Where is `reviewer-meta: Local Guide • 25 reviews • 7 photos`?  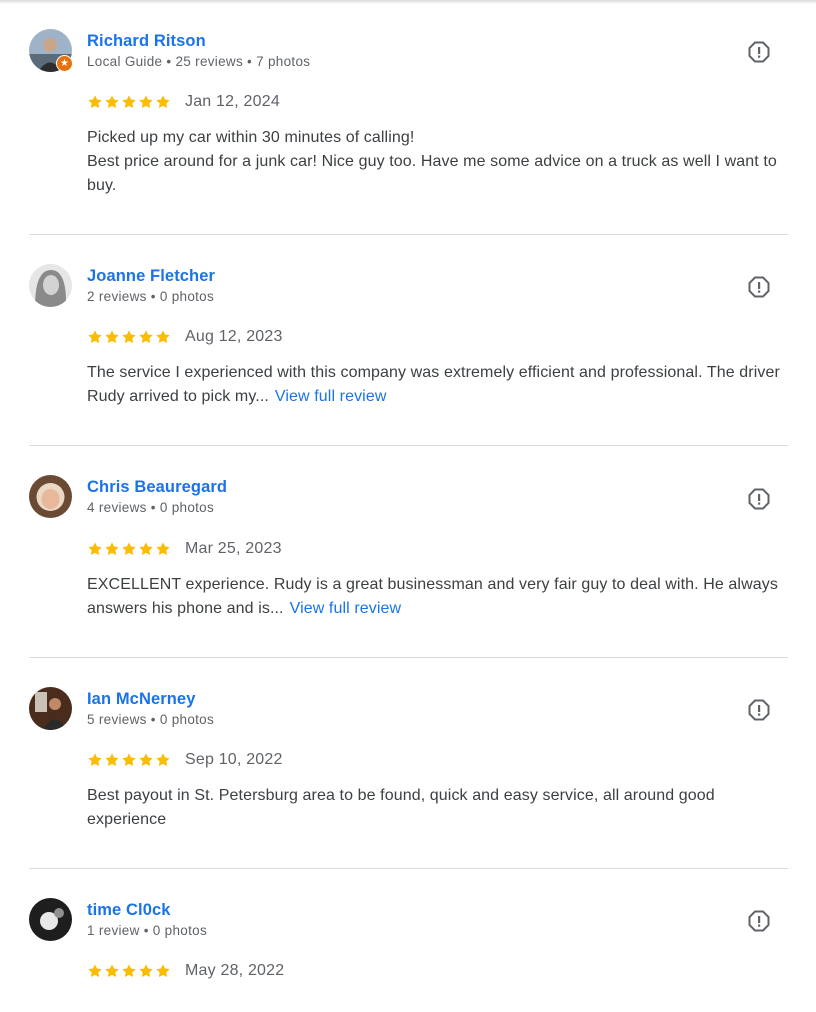 reviewer-meta: Local Guide • 25 reviews • 7 photos is located at coordinates (199, 61).